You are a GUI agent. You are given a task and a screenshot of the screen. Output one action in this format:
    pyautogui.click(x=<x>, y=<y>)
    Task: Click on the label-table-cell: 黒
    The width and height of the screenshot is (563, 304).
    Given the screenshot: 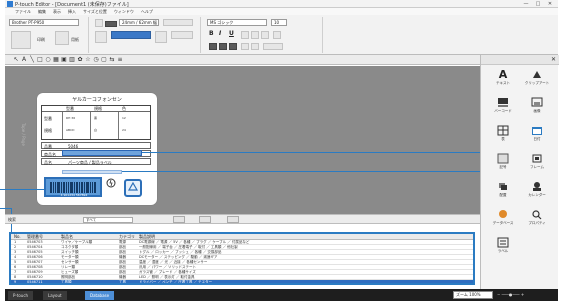 What is the action you would take?
    pyautogui.click(x=96, y=118)
    